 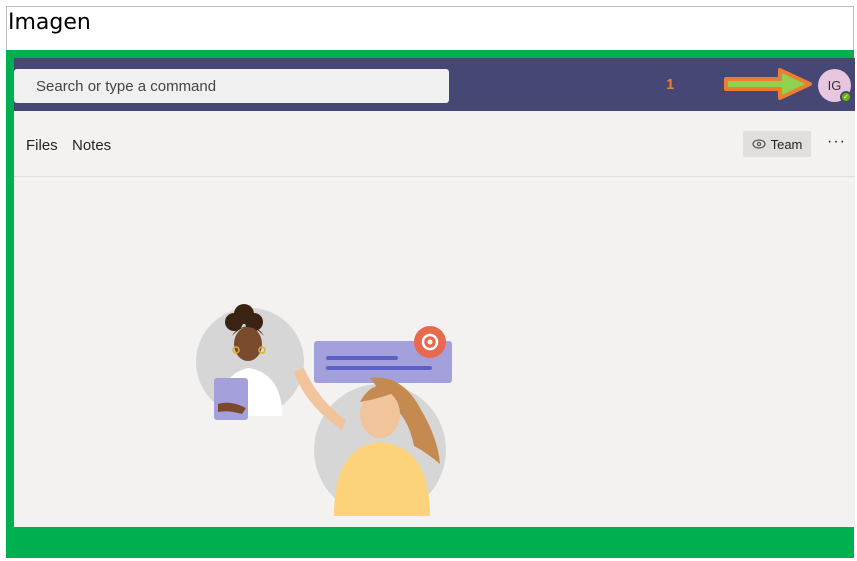 I want to click on channel-tabs: Files Notes Team ···, so click(x=434, y=144).